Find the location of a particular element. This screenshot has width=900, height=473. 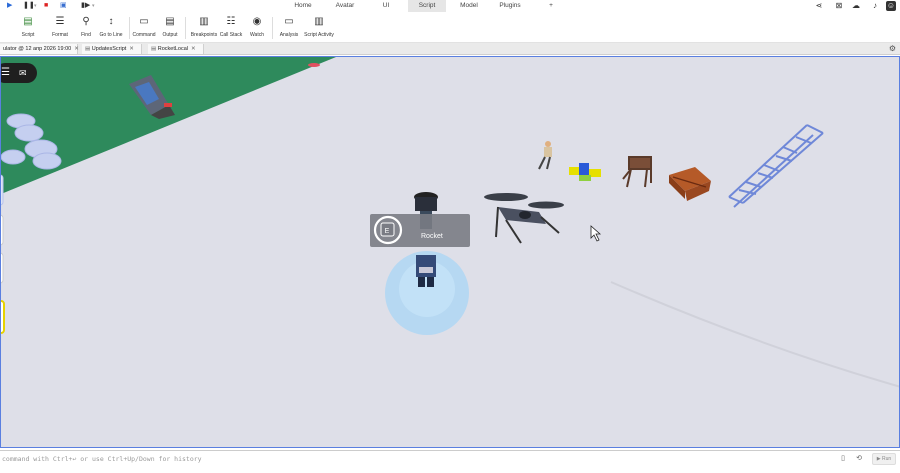

add-tab-button: + is located at coordinates (551, 6).